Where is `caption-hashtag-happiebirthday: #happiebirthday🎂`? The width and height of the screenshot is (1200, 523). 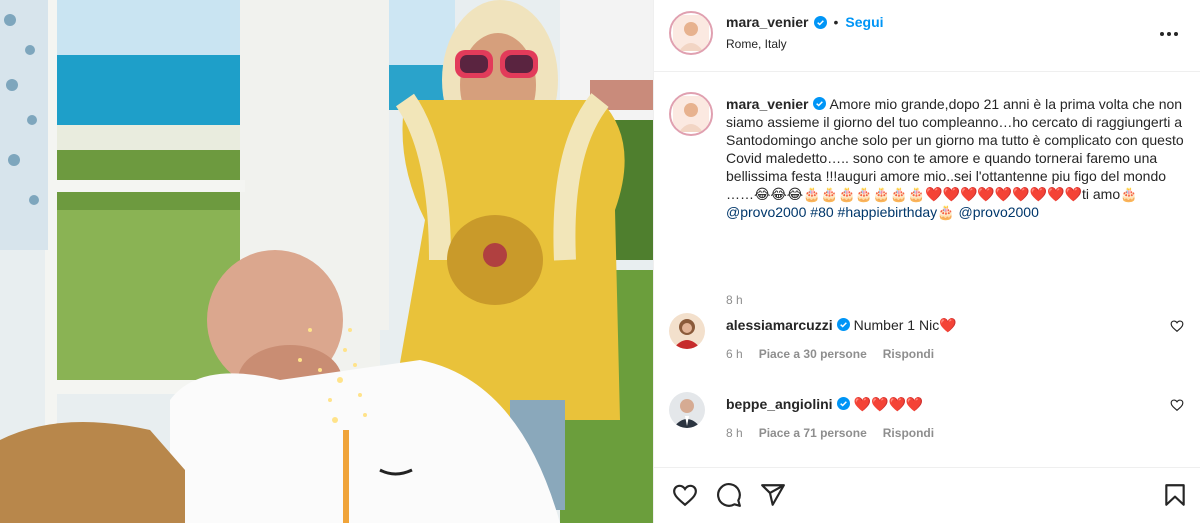 caption-hashtag-happiebirthday: #happiebirthday🎂 is located at coordinates (896, 212).